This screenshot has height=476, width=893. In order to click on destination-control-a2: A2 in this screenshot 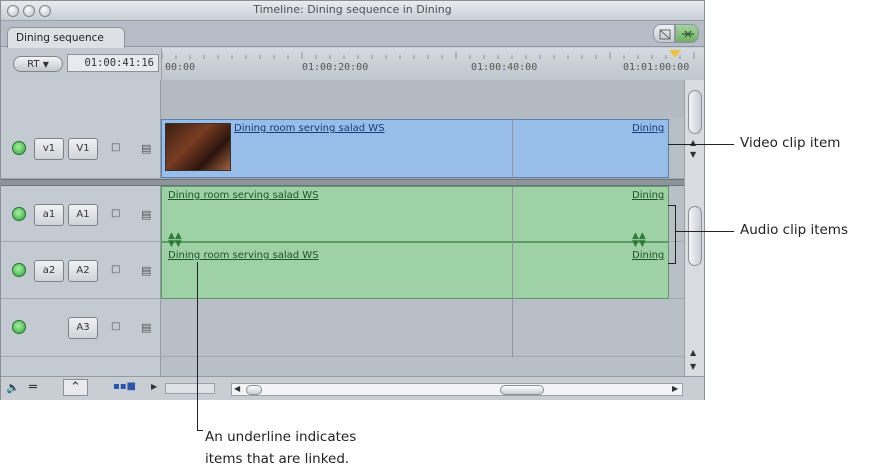, I will do `click(83, 271)`.